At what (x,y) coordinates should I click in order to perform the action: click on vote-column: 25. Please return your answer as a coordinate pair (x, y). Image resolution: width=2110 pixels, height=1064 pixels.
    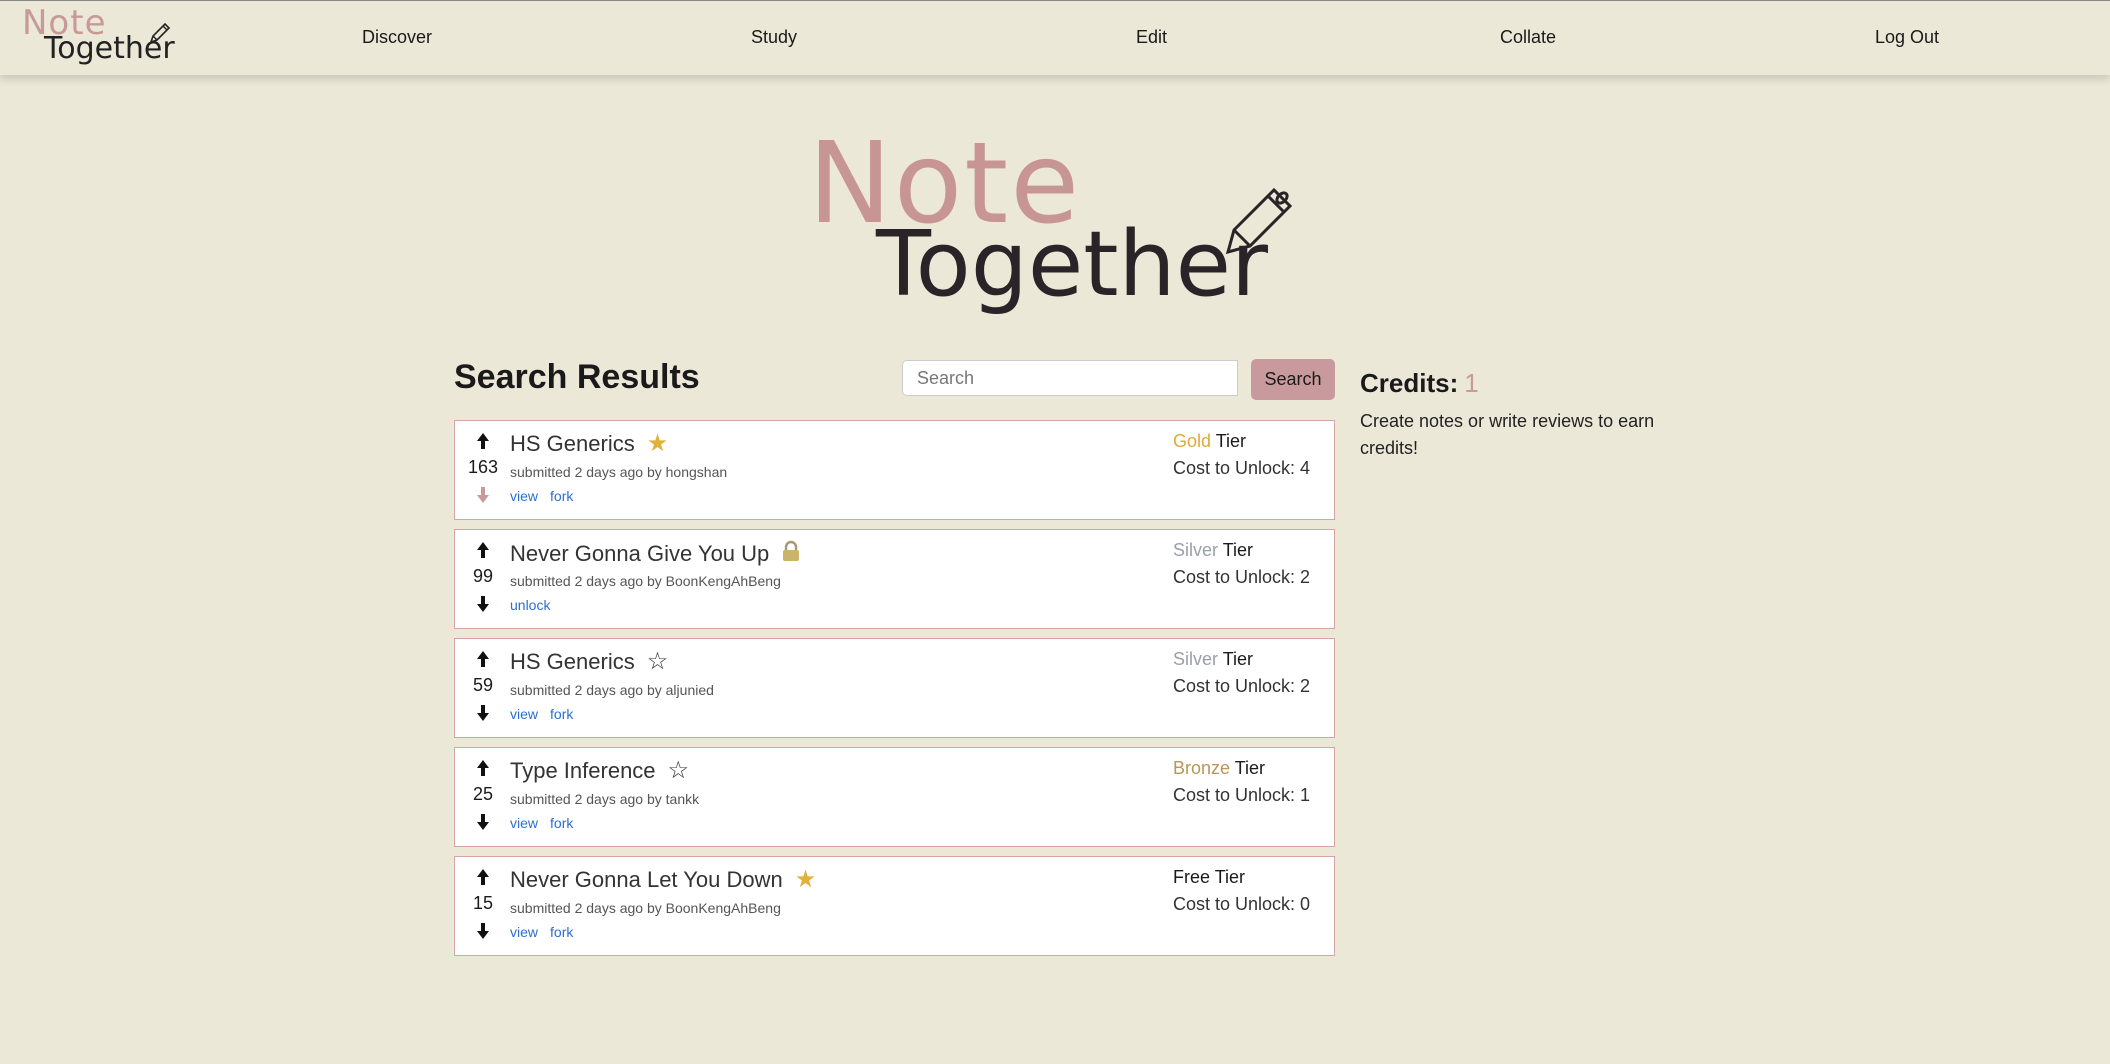
    Looking at the image, I should click on (483, 797).